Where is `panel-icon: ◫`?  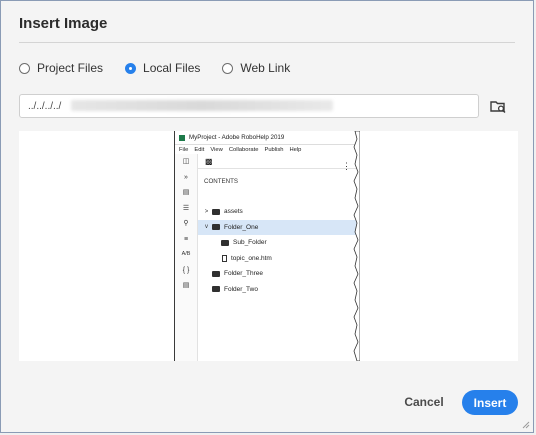
panel-icon: ◫ is located at coordinates (186, 161).